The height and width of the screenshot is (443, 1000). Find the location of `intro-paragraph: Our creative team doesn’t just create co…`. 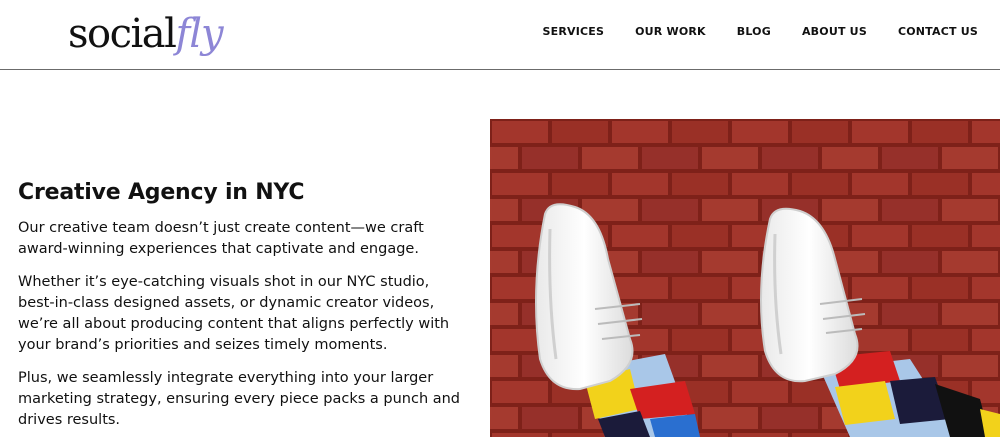

intro-paragraph: Our creative team doesn’t just create co… is located at coordinates (221, 238).